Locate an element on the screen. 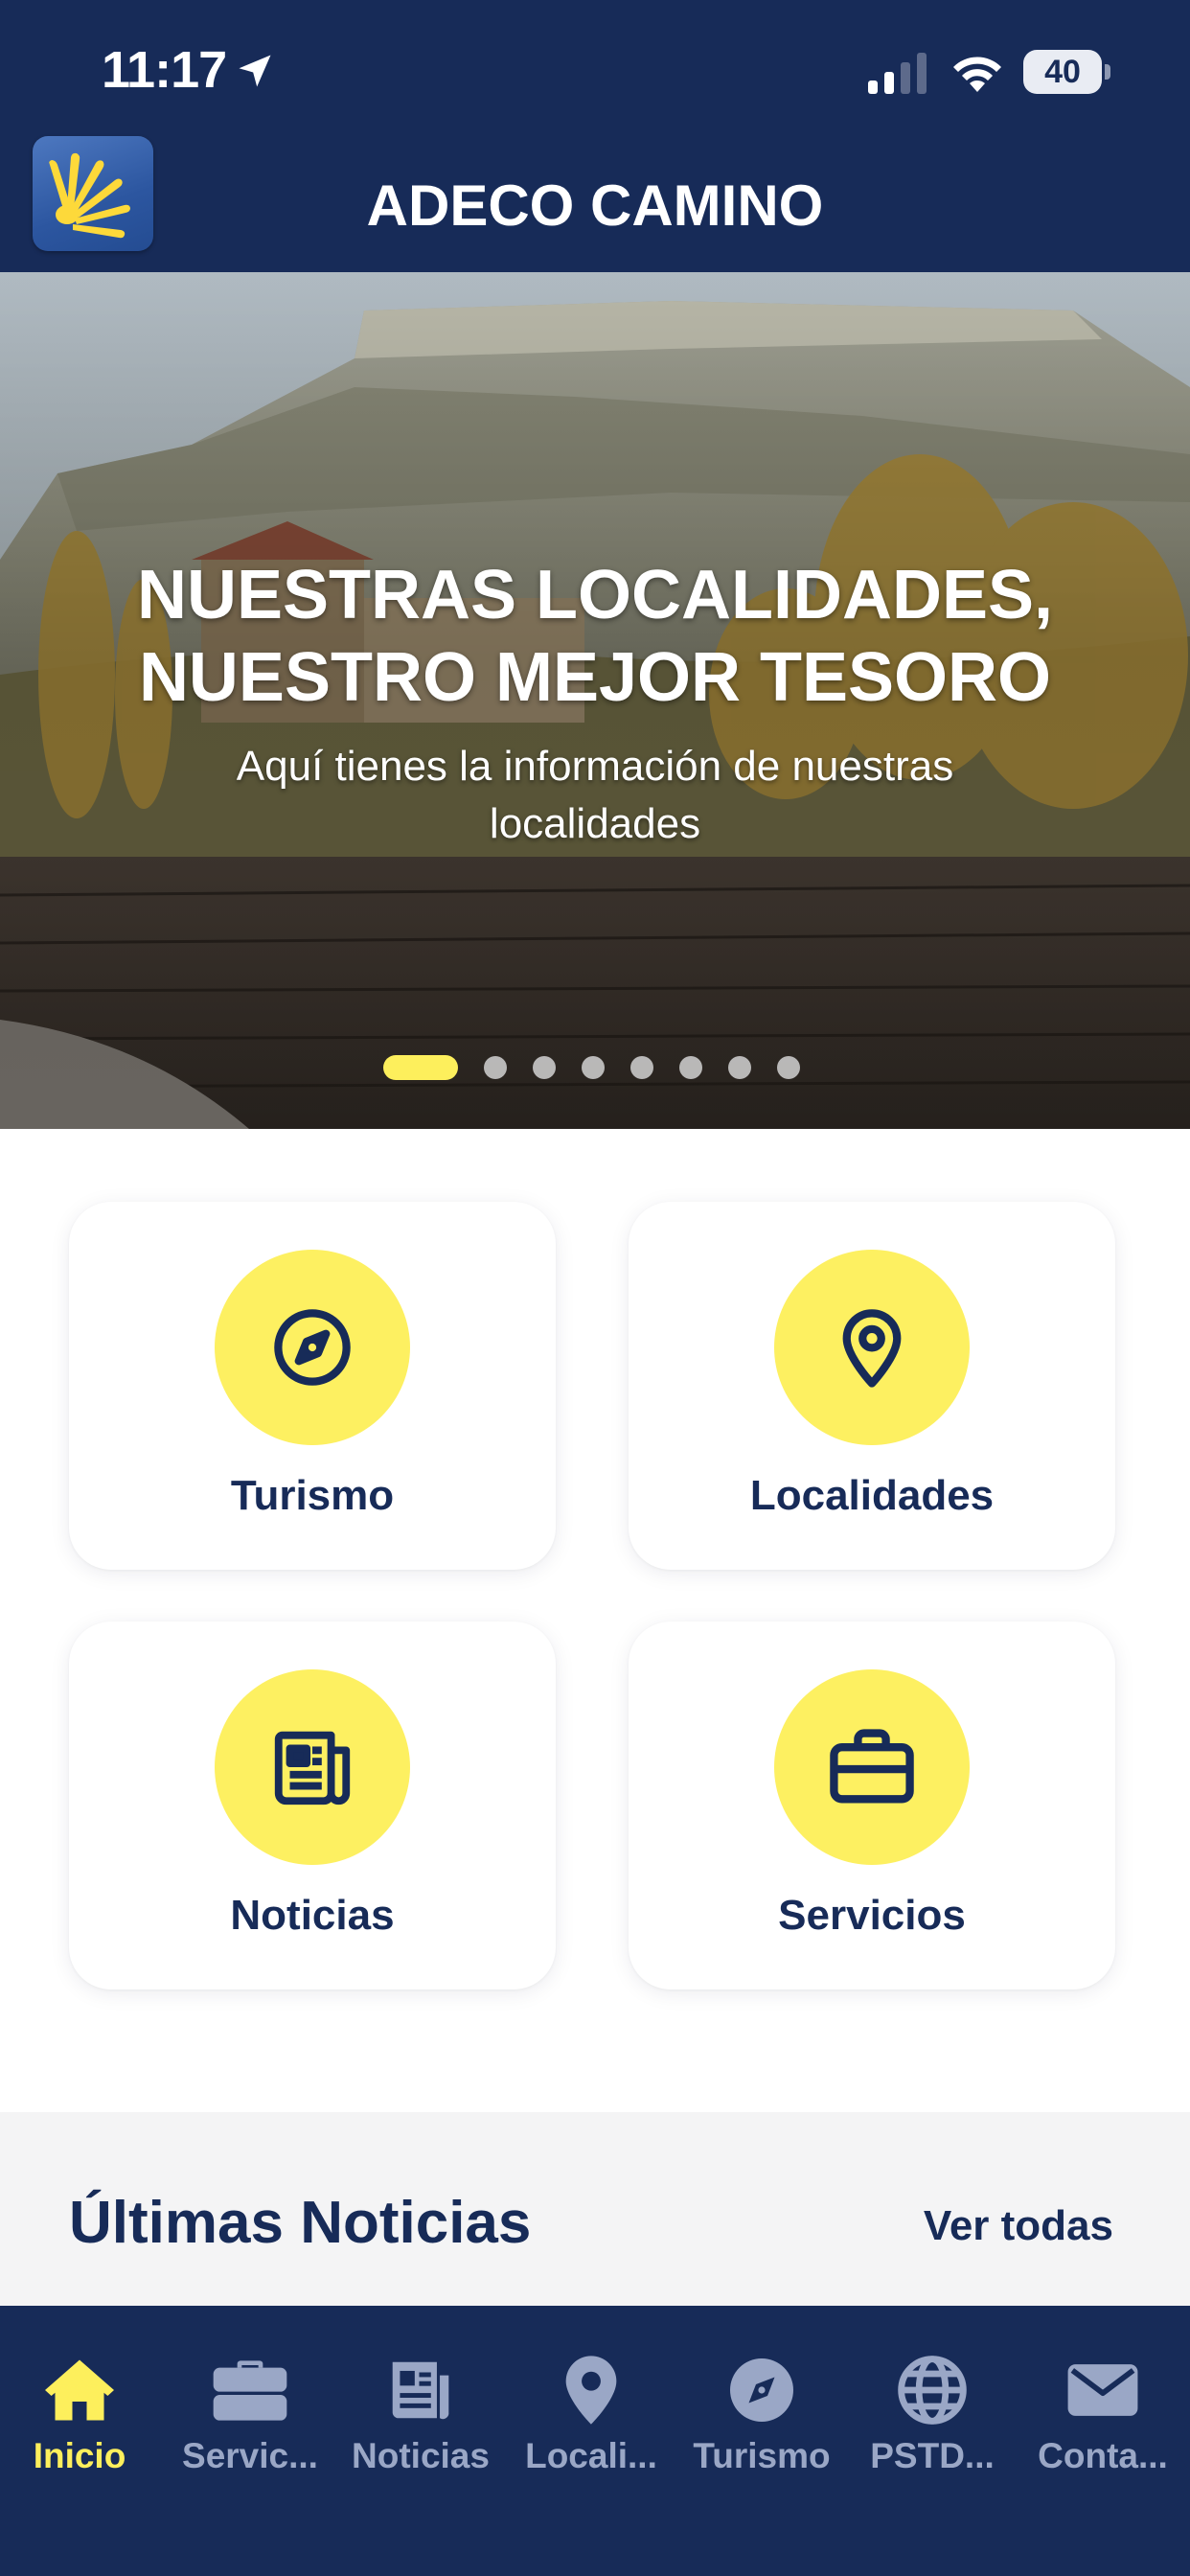 This screenshot has width=1190, height=2576. app-header: ADECO CAMINO is located at coordinates (595, 203).